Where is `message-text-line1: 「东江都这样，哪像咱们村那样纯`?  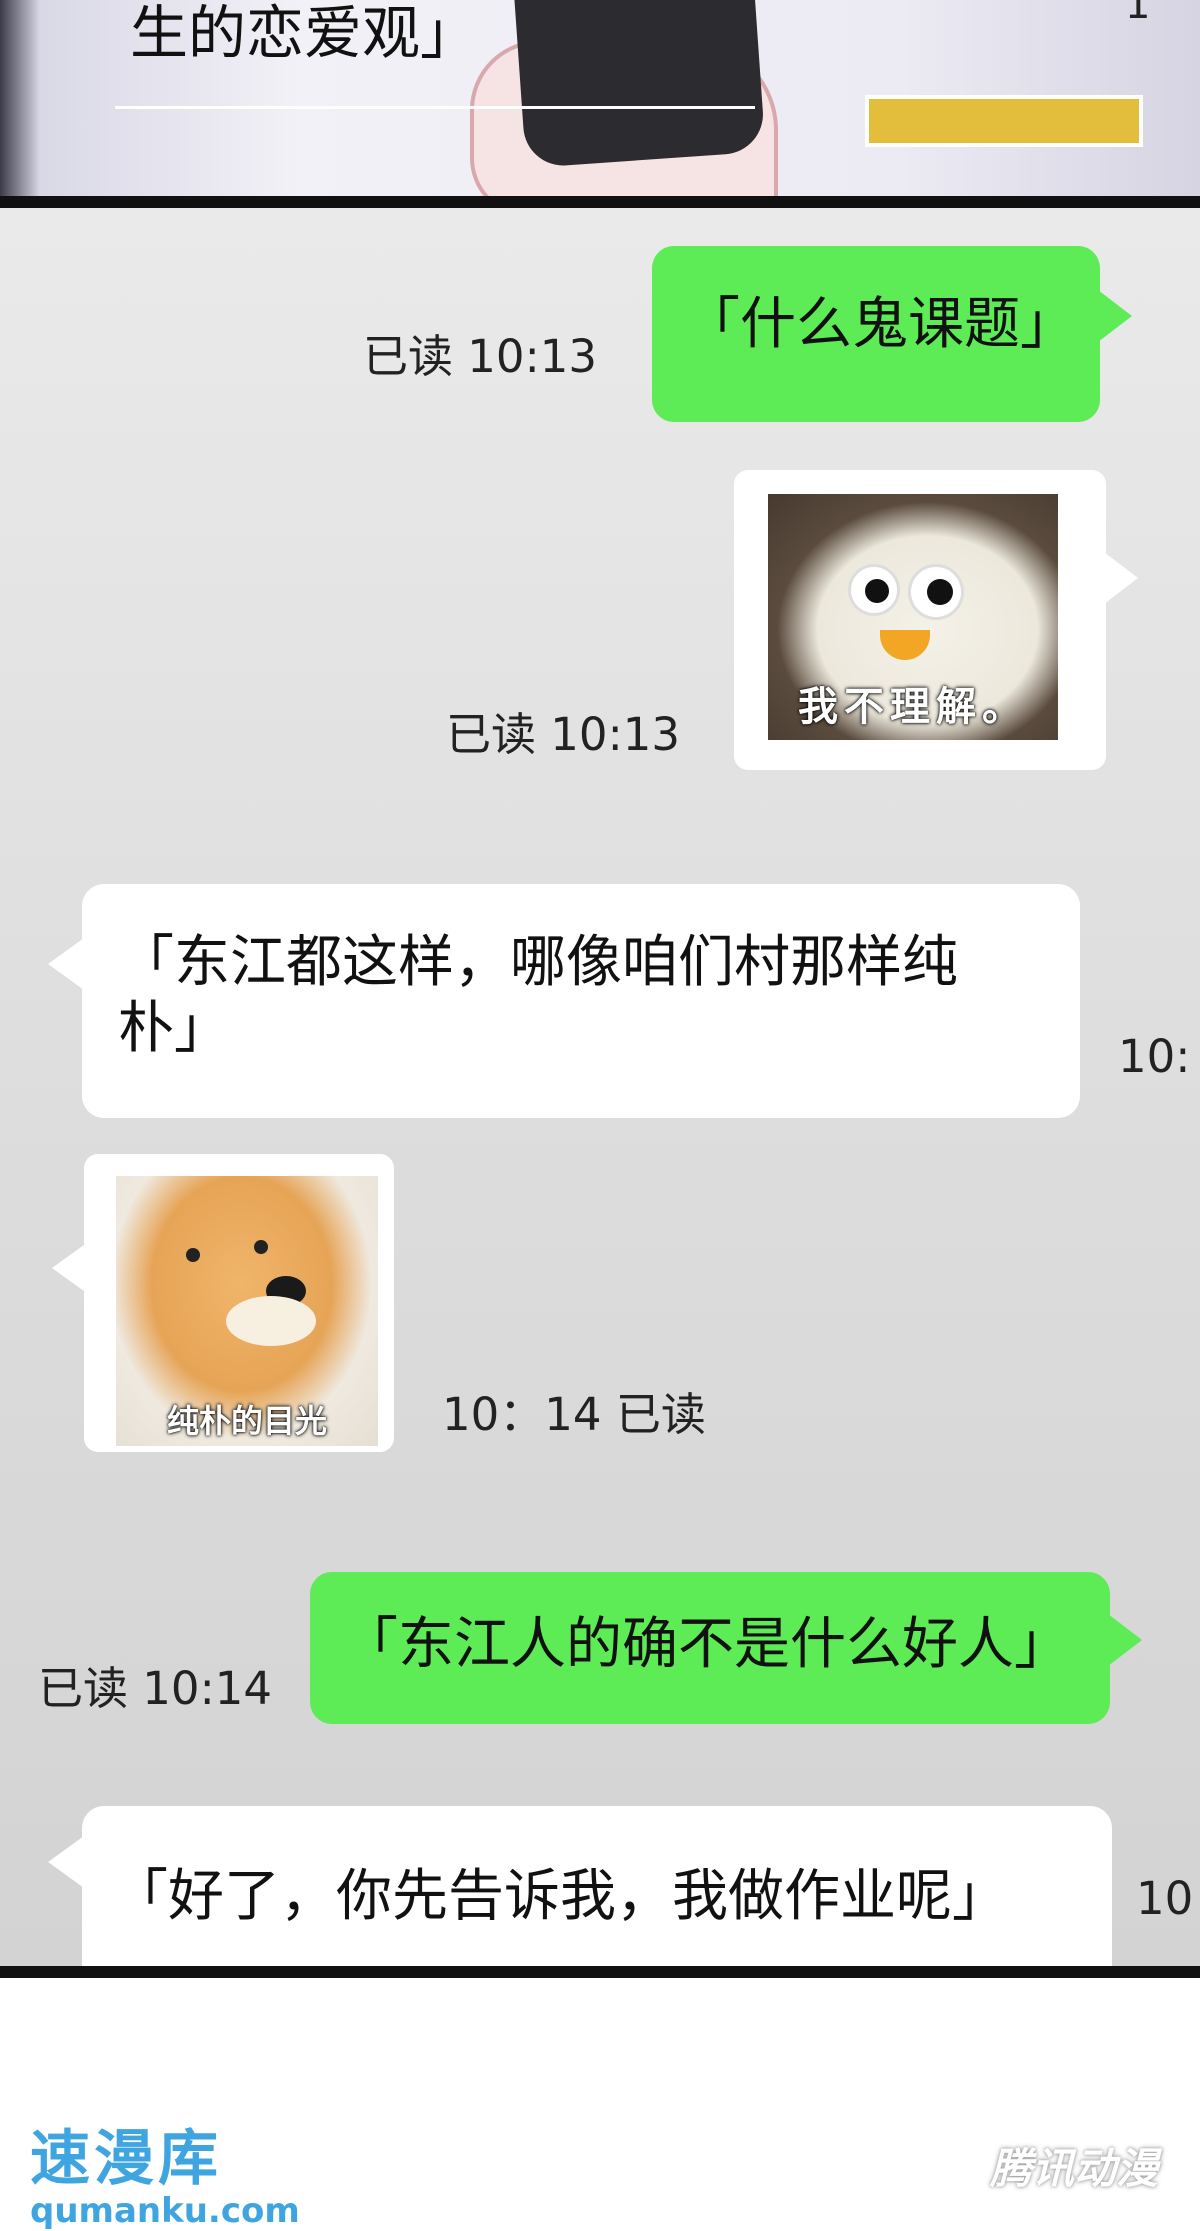 message-text-line1: 「东江都这样，哪像咱们村那样纯 is located at coordinates (538, 962).